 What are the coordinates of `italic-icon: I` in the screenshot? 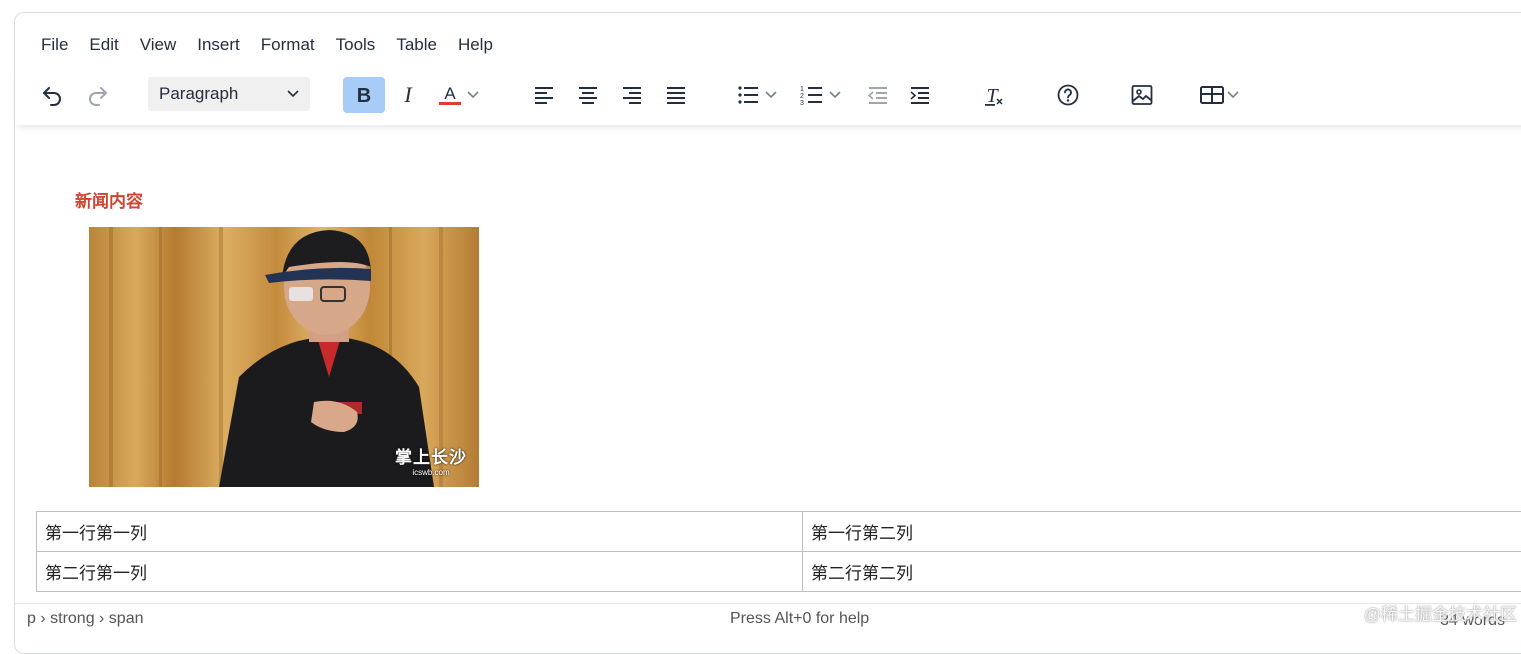 It's located at (408, 95).